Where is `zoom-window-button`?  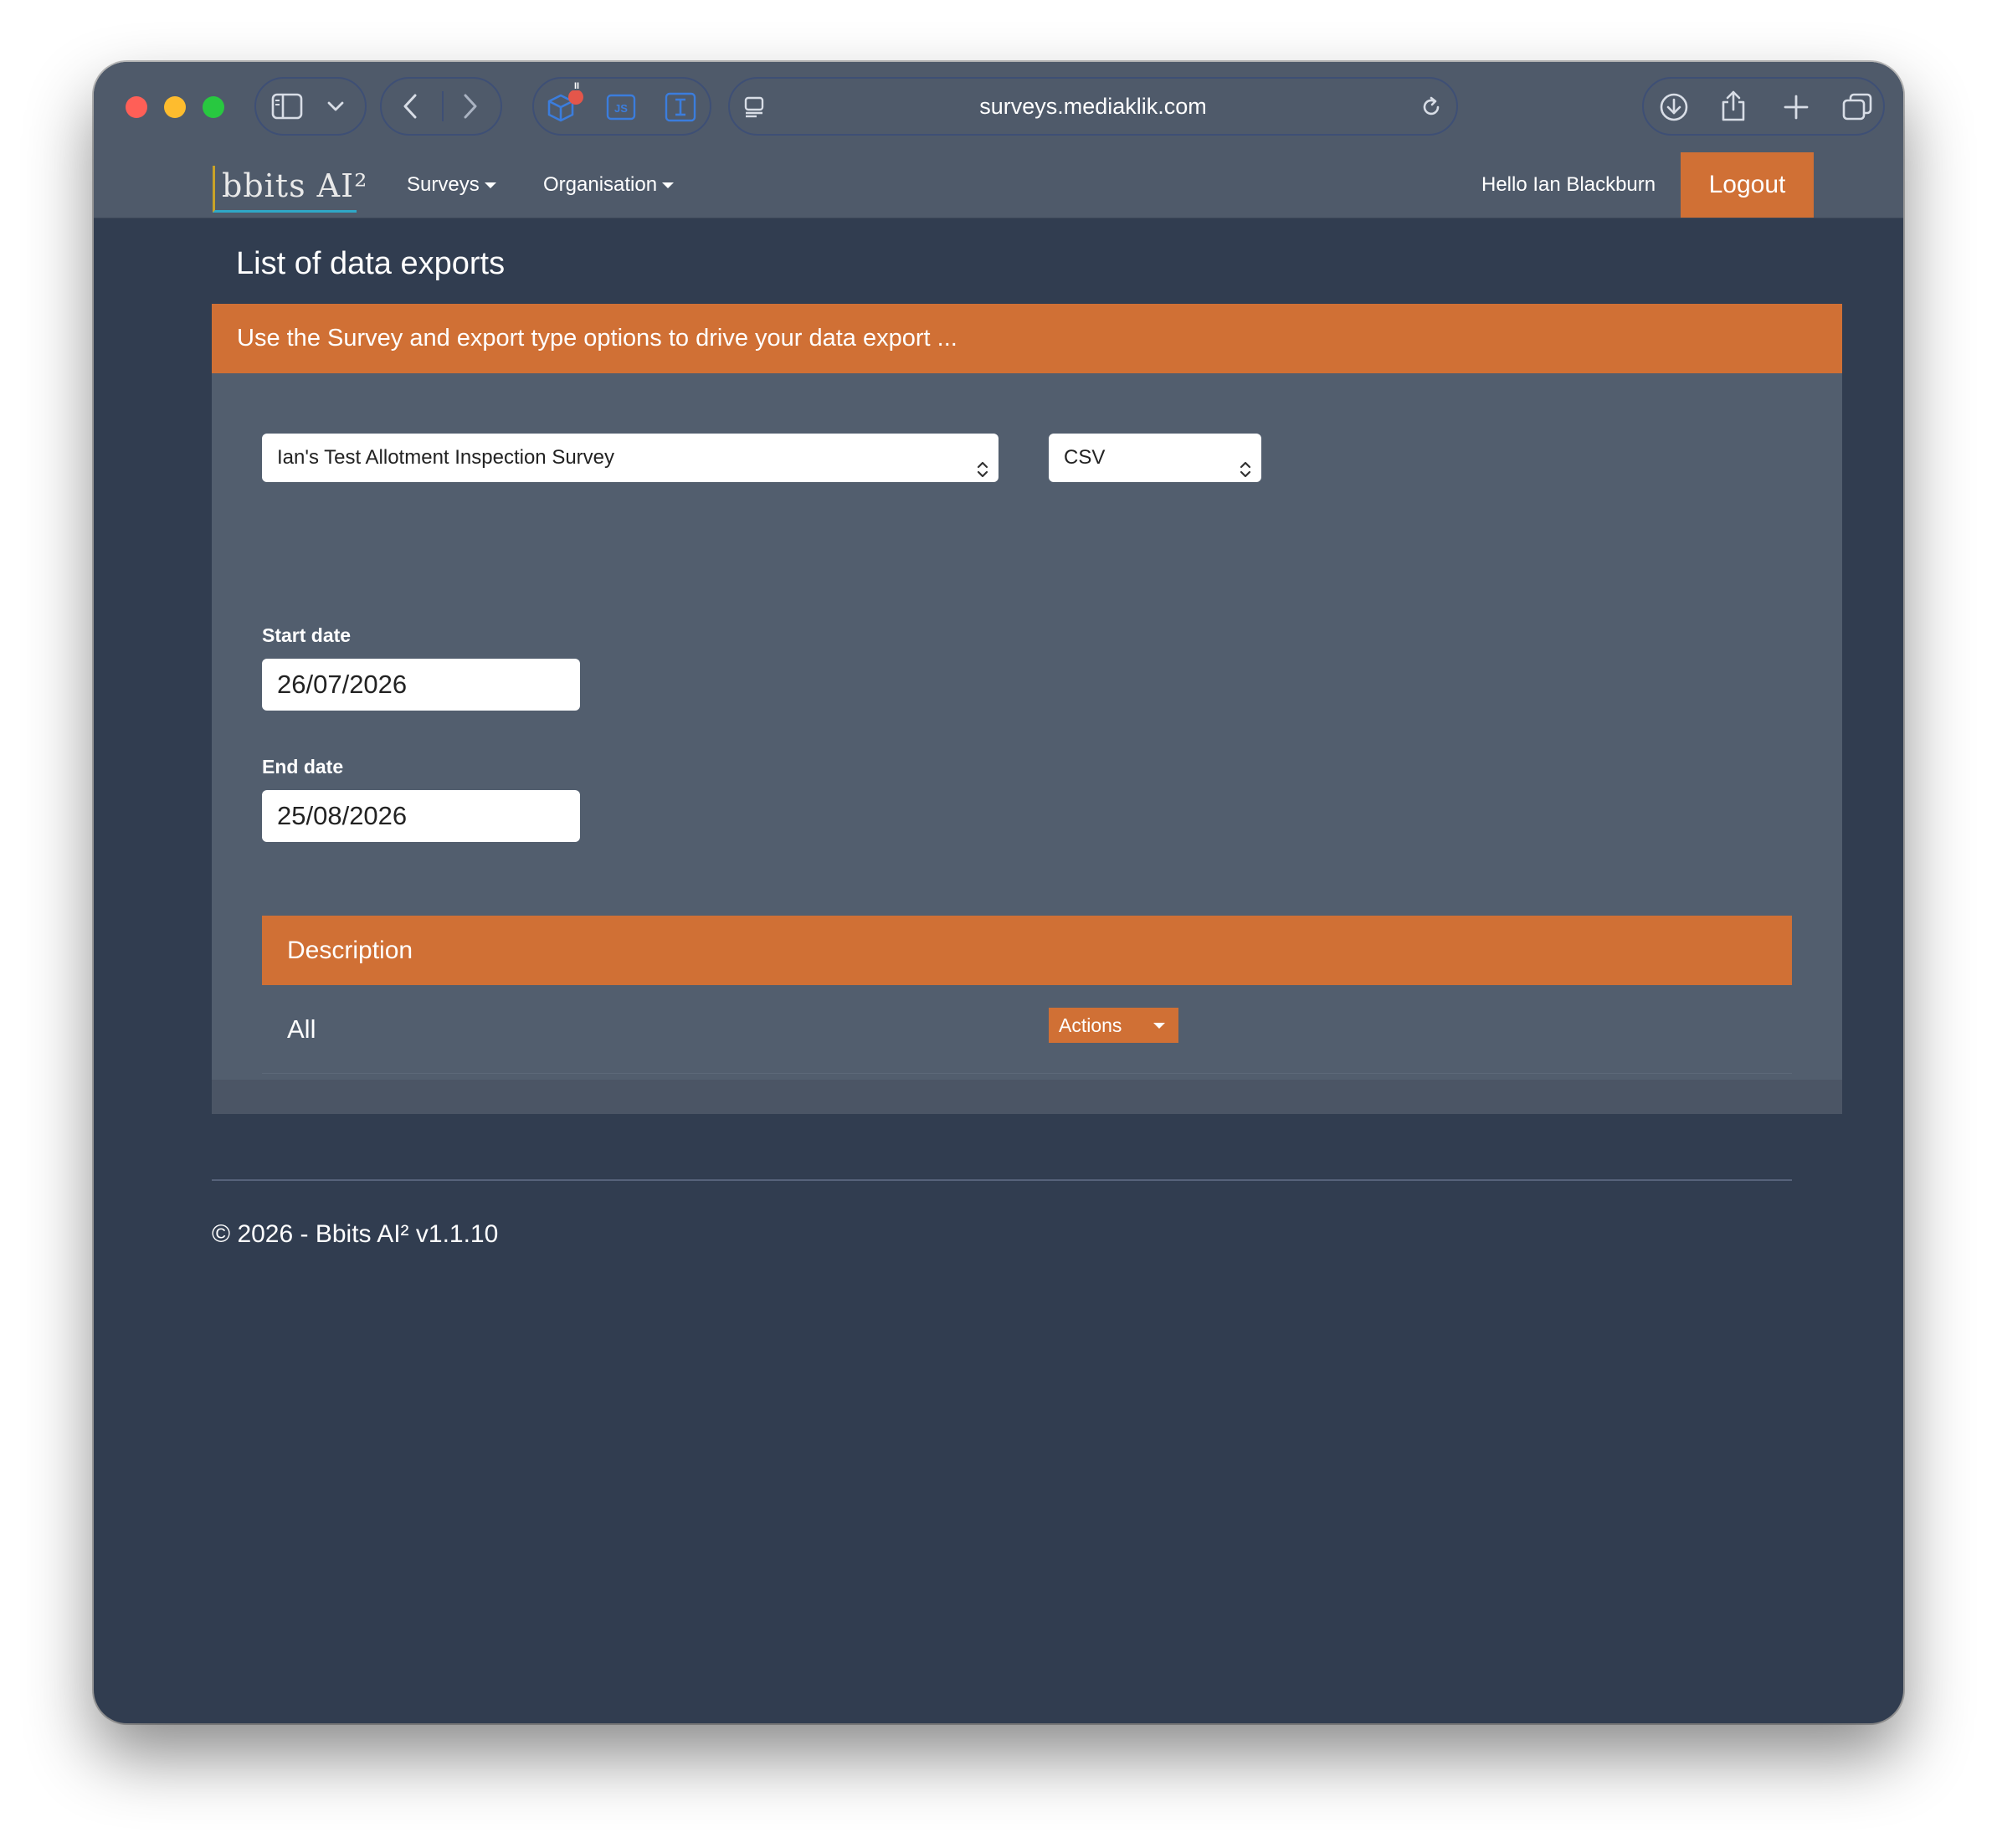
zoom-window-button is located at coordinates (214, 107).